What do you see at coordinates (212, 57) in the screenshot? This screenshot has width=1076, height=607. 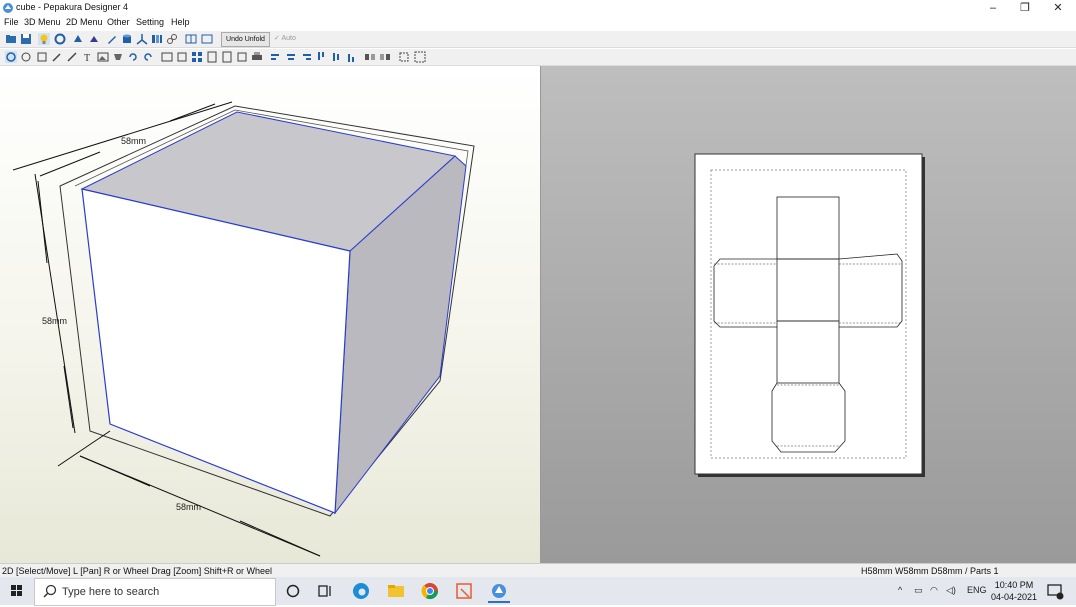 I see `page-icon` at bounding box center [212, 57].